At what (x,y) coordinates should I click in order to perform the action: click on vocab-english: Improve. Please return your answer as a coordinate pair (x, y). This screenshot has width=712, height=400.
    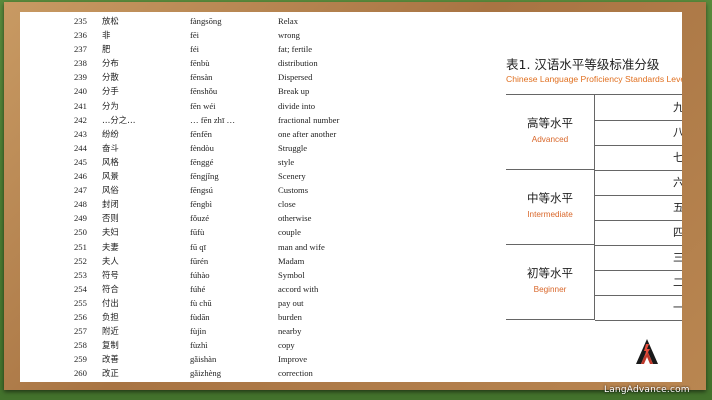
    Looking at the image, I should click on (293, 359).